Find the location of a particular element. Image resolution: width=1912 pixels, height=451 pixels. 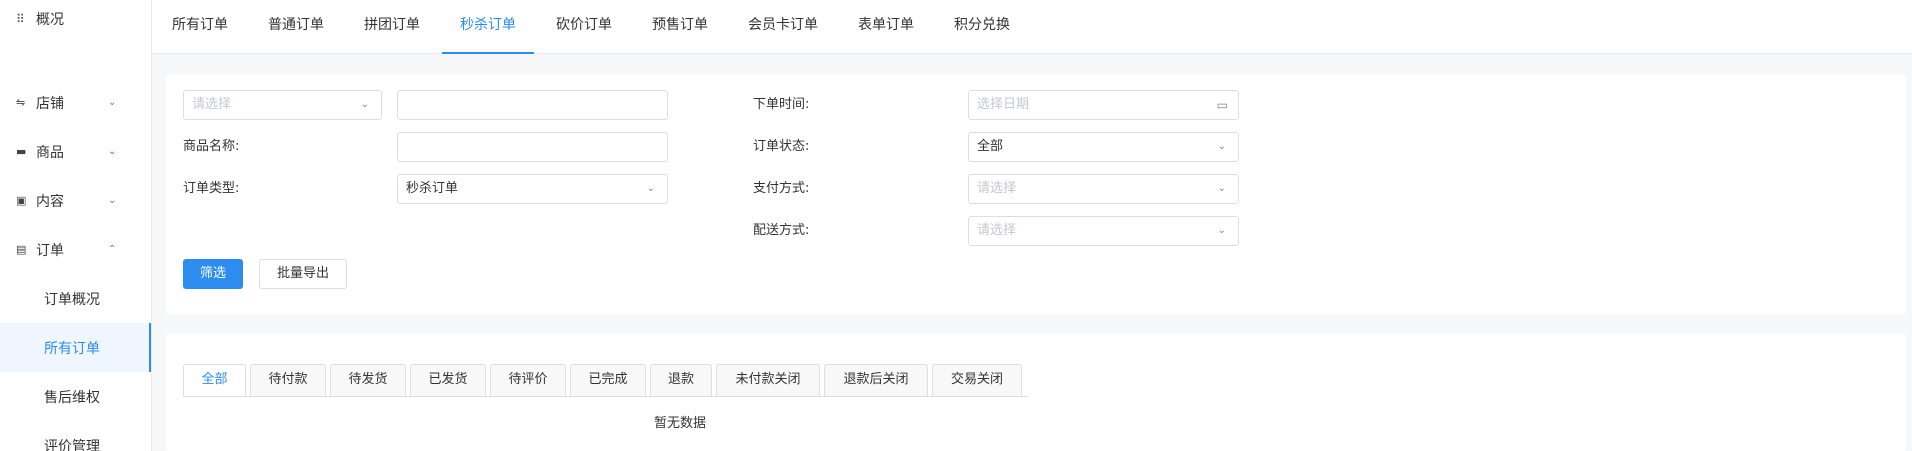

status-tab-refund: 退款 is located at coordinates (681, 380).